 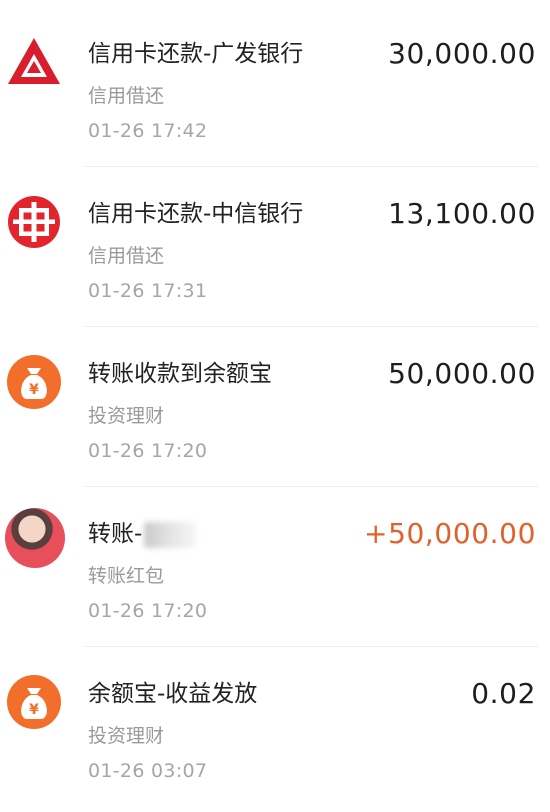 I want to click on redacted-name, so click(x=170, y=534).